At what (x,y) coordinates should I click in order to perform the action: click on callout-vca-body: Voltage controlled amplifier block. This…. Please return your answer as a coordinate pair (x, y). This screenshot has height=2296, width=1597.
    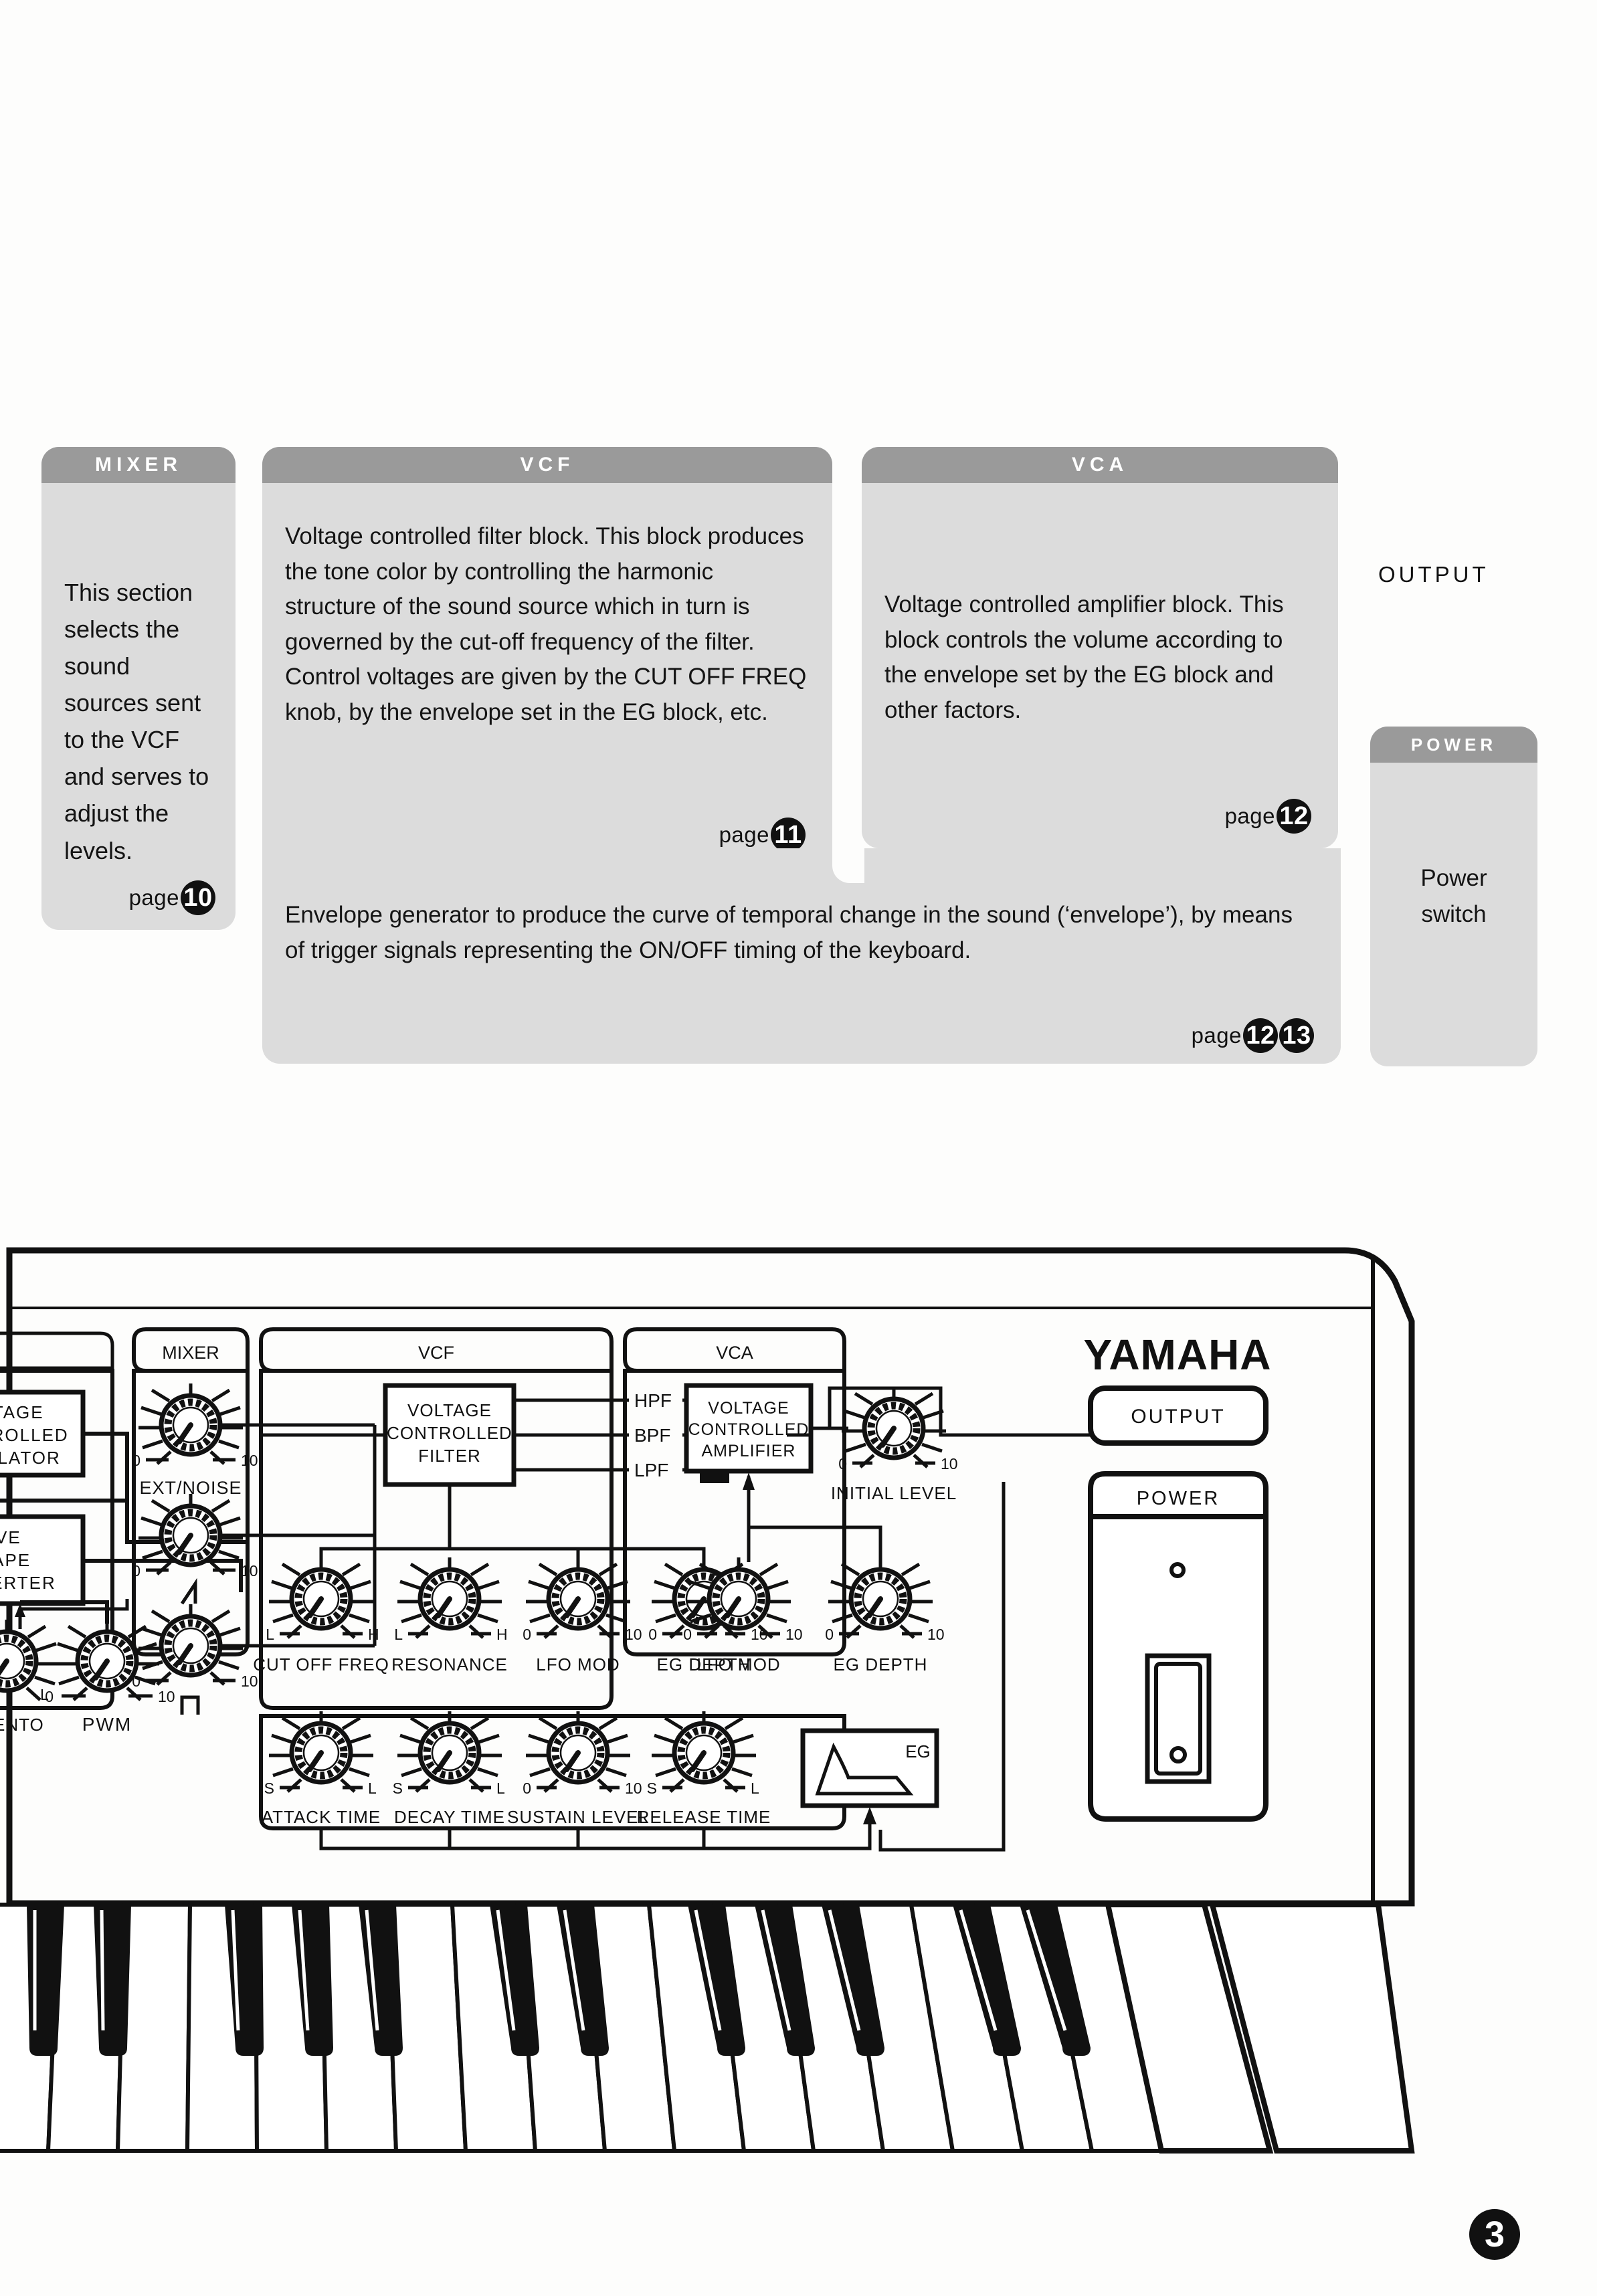
    Looking at the image, I should click on (1100, 657).